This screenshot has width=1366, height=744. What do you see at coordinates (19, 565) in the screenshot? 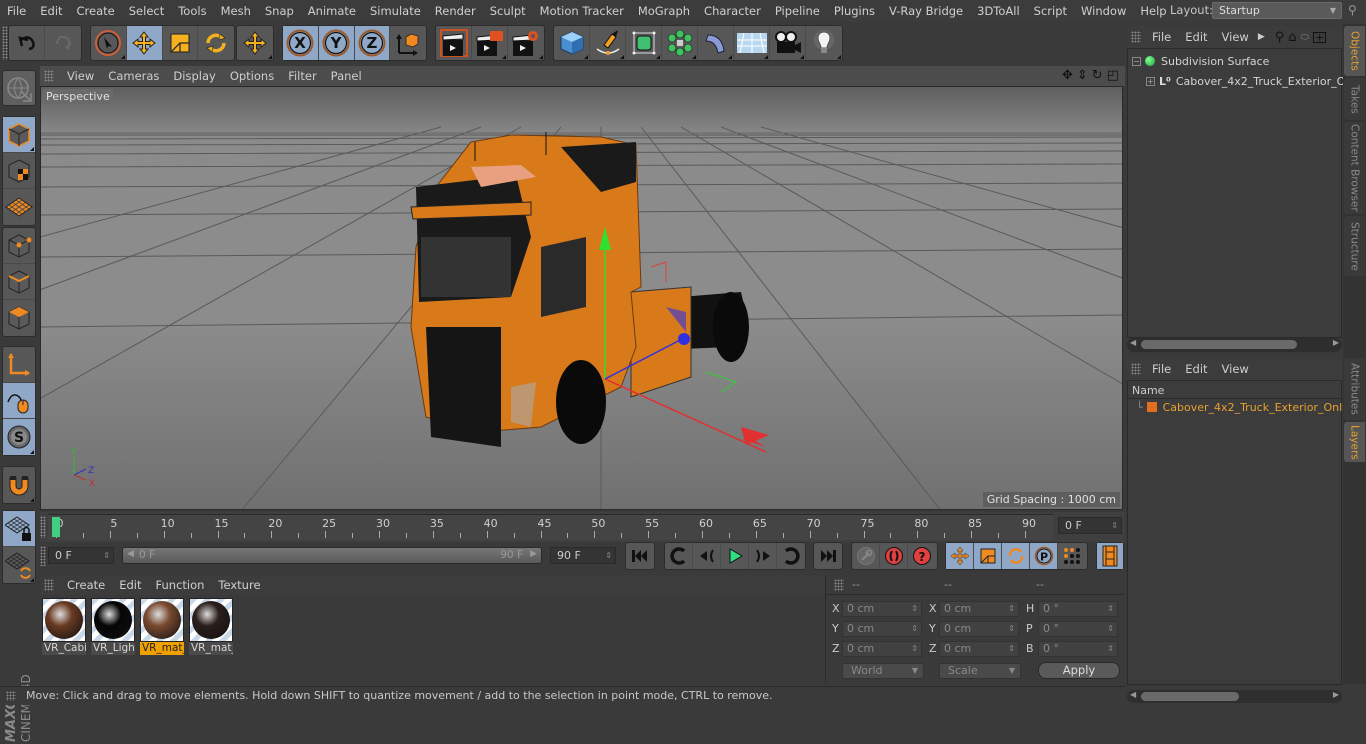
I see `align-workplane-button` at bounding box center [19, 565].